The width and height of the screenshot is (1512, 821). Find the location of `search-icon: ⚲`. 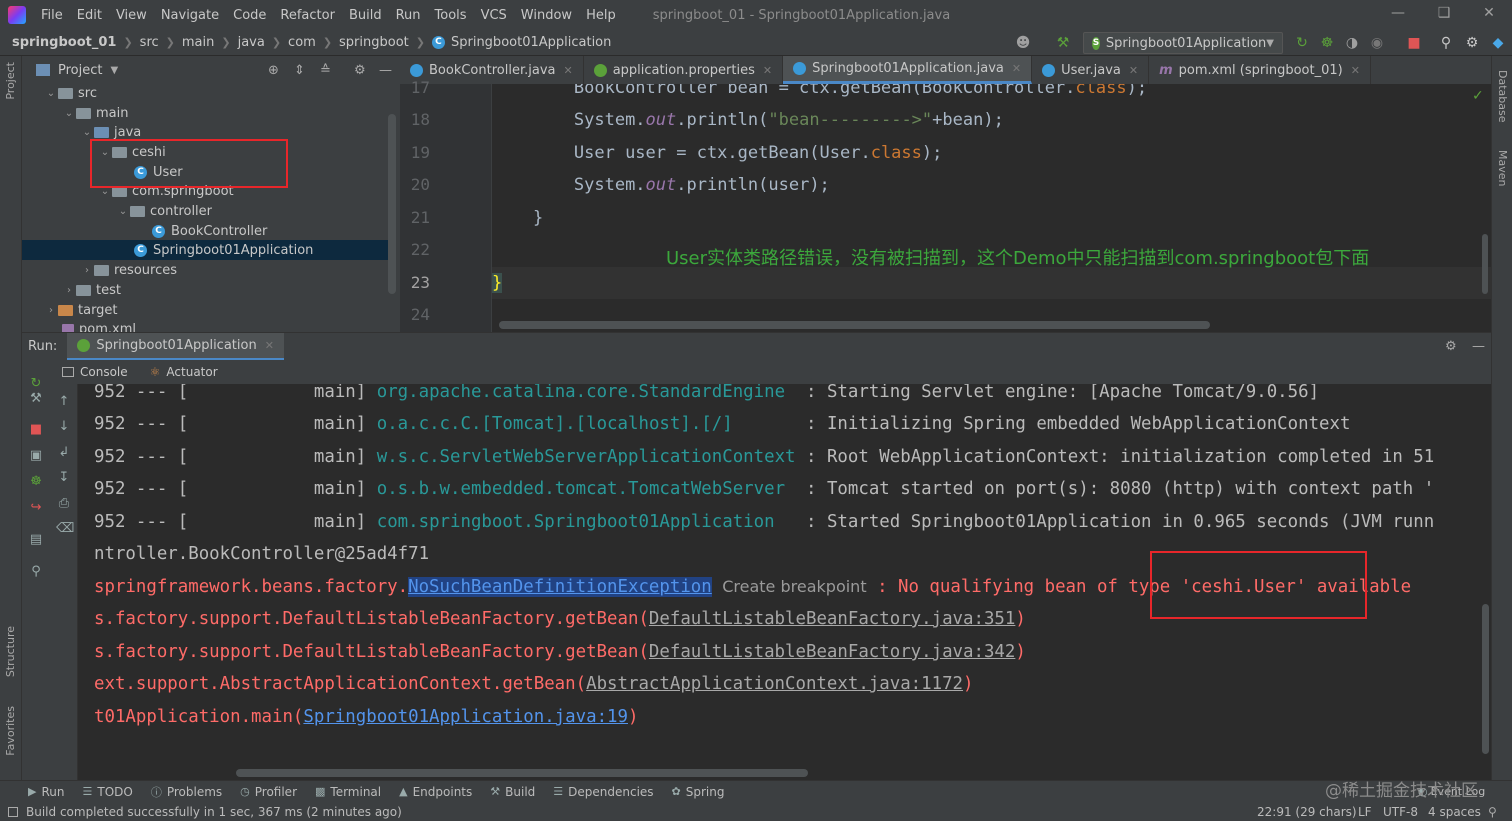

search-icon: ⚲ is located at coordinates (1446, 43).